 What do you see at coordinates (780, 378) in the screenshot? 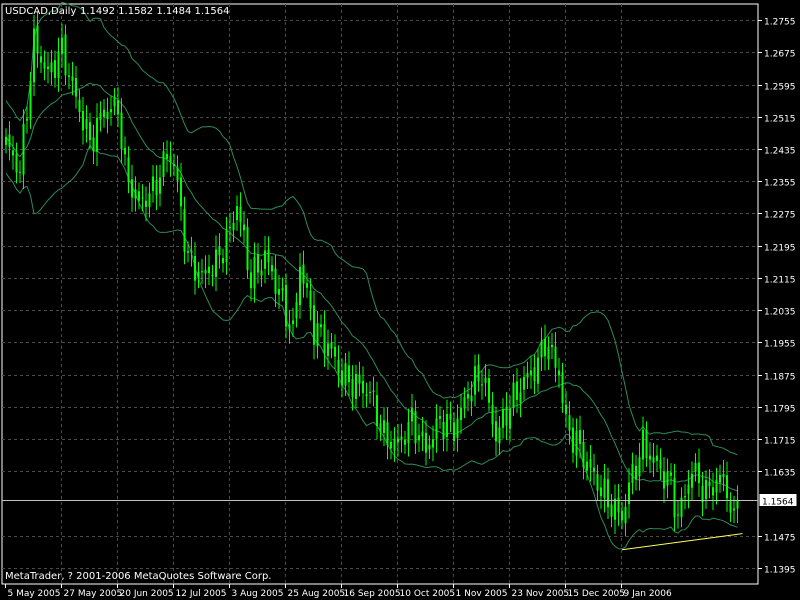
I see `y-tick-label: 1.1875` at bounding box center [780, 378].